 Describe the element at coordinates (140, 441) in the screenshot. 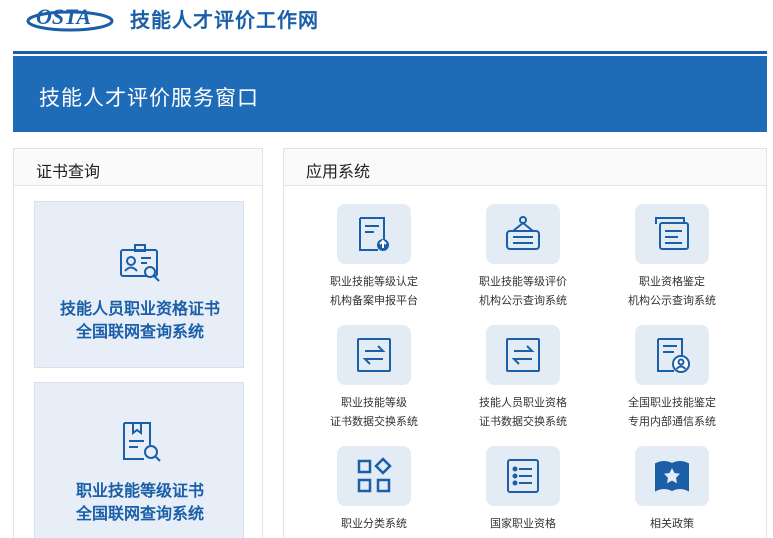

I see `document-search-icon` at that location.